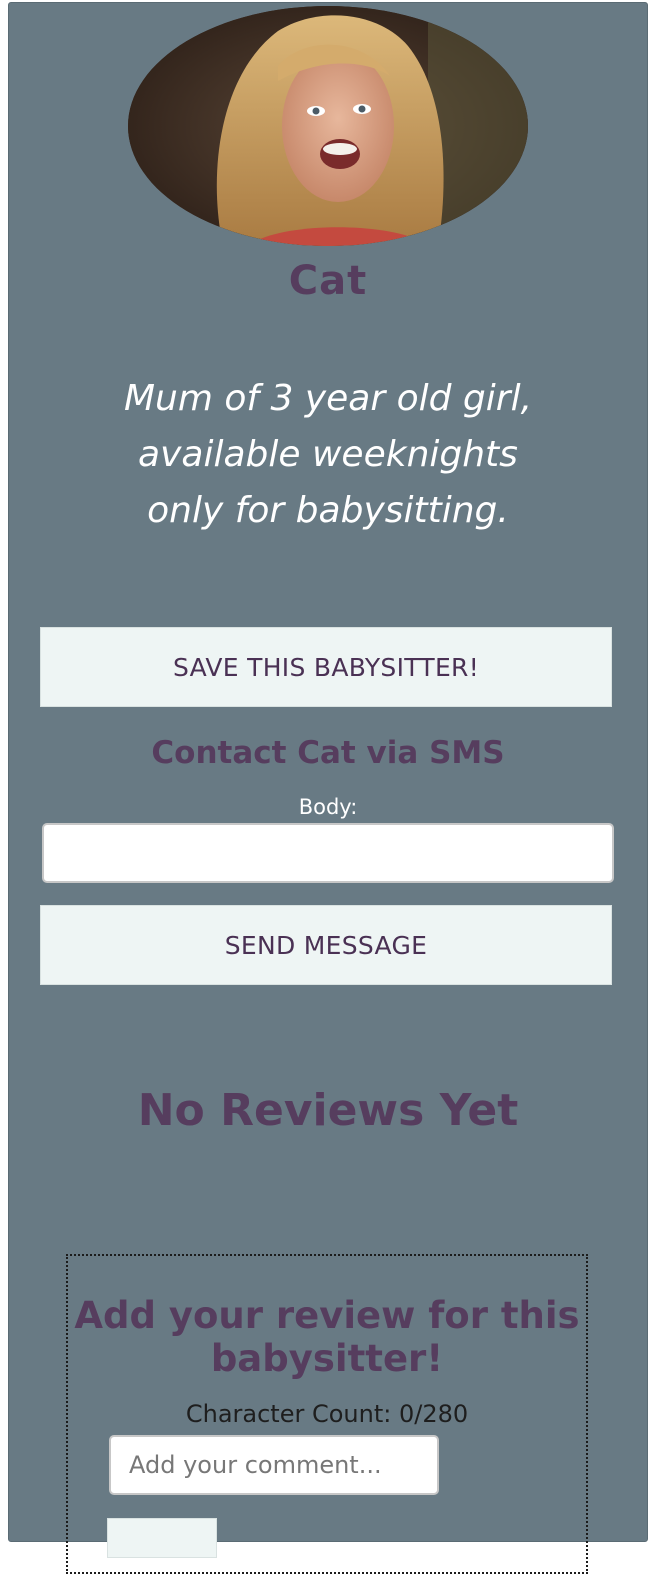  Describe the element at coordinates (326, 945) in the screenshot. I see `send-message-button: SEND MESSAGE` at that location.